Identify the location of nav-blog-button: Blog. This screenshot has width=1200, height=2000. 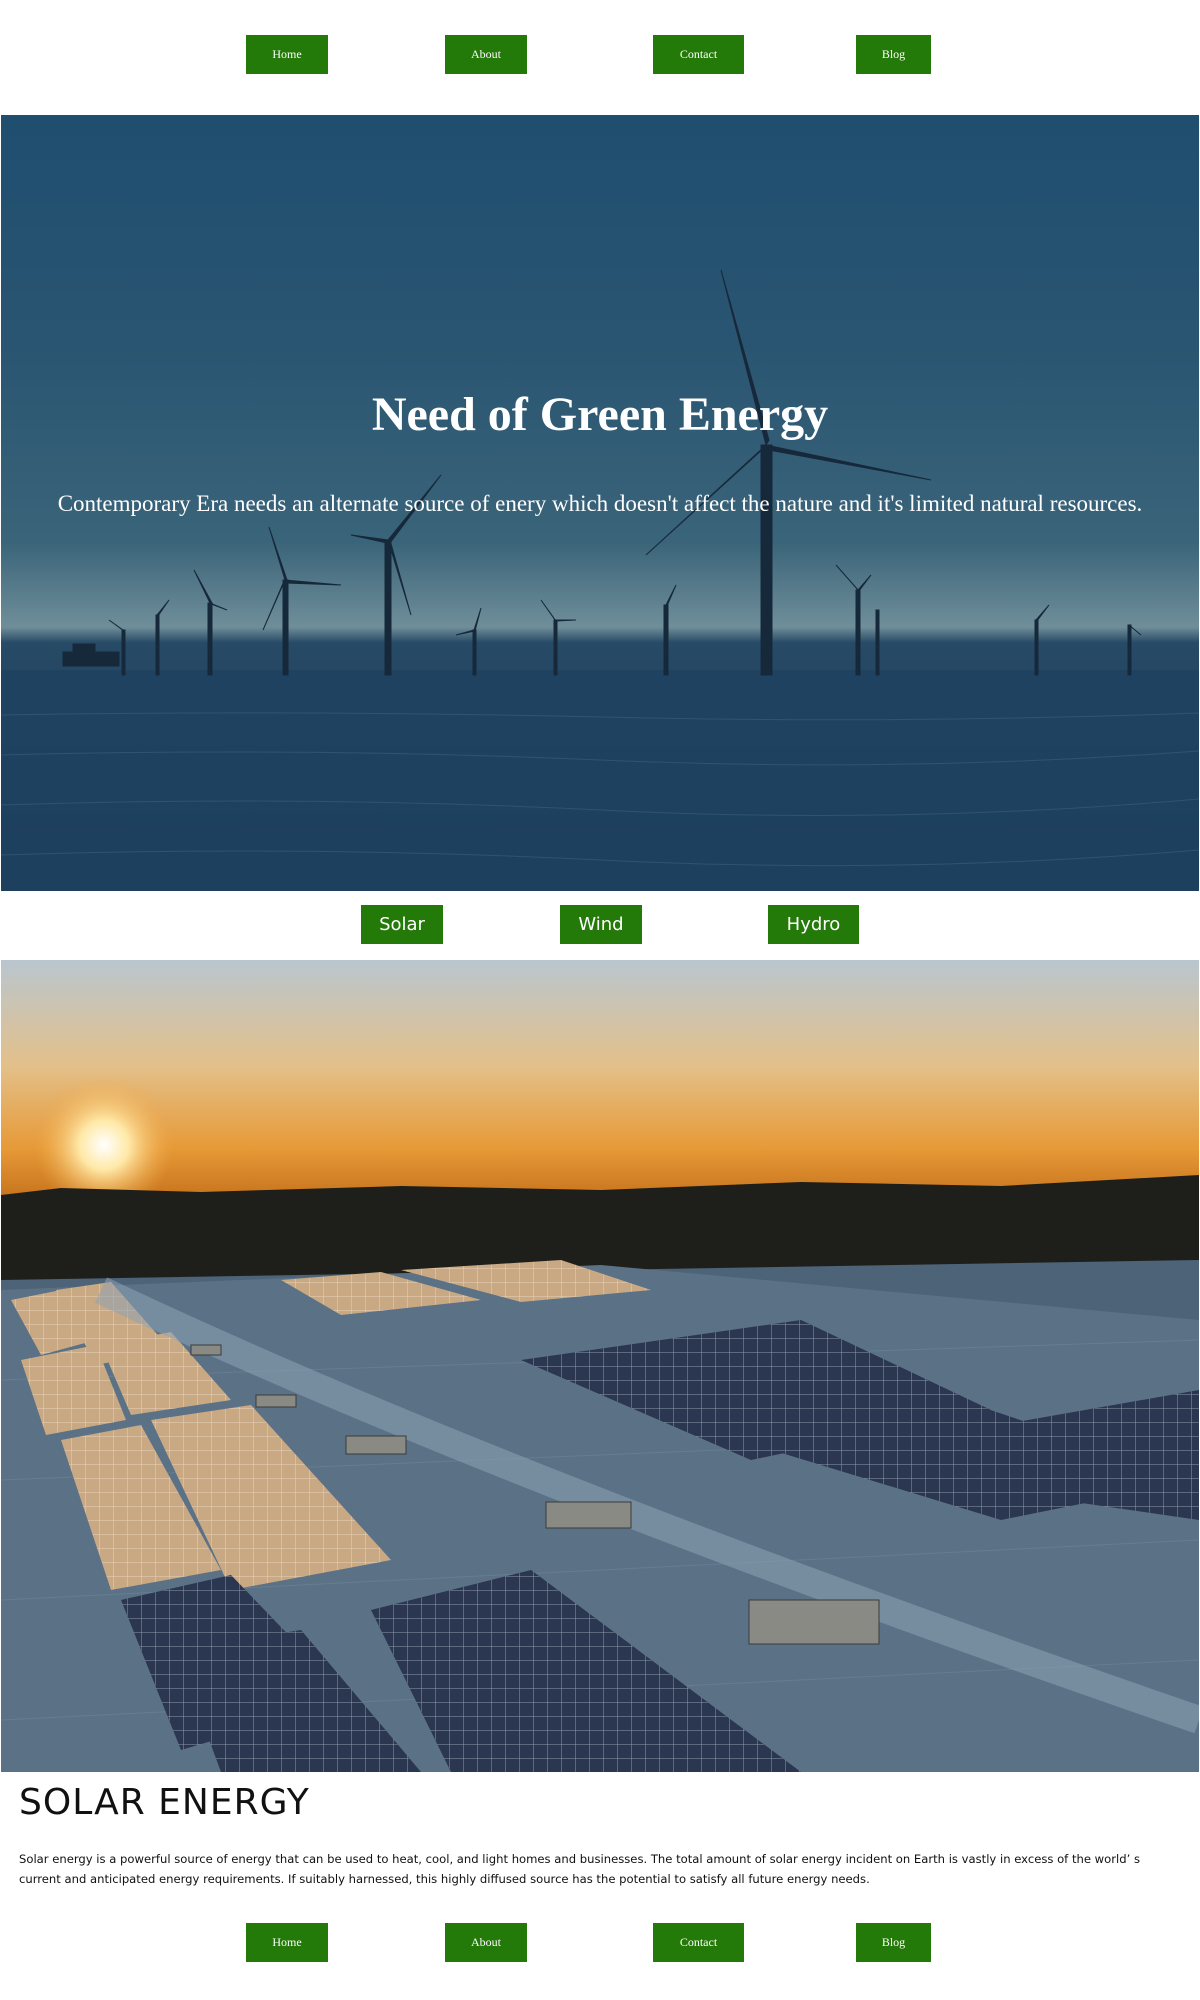
(893, 54).